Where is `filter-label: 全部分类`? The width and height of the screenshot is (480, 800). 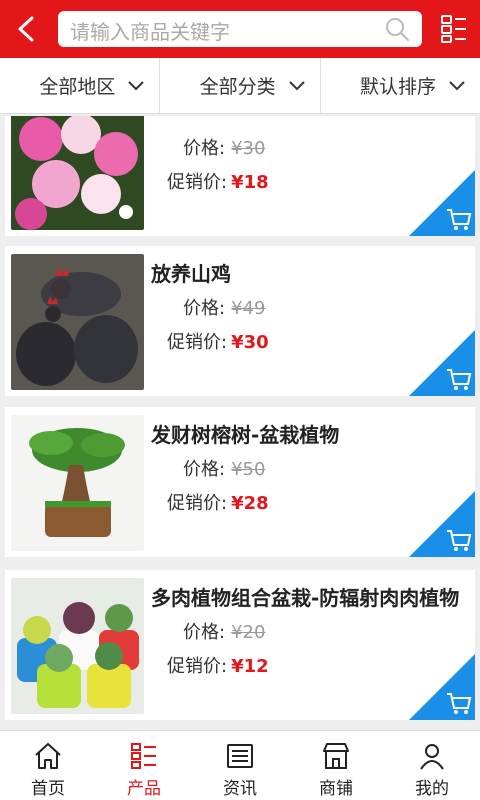 filter-label: 全部分类 is located at coordinates (237, 87).